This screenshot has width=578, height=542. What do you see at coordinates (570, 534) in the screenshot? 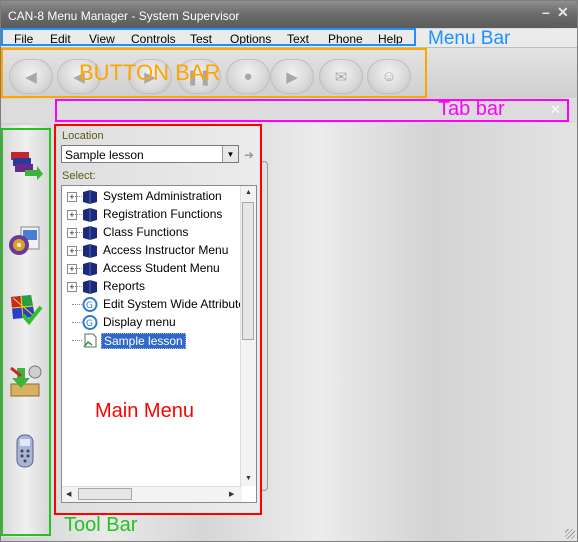
I see `resize-grip-icon` at bounding box center [570, 534].